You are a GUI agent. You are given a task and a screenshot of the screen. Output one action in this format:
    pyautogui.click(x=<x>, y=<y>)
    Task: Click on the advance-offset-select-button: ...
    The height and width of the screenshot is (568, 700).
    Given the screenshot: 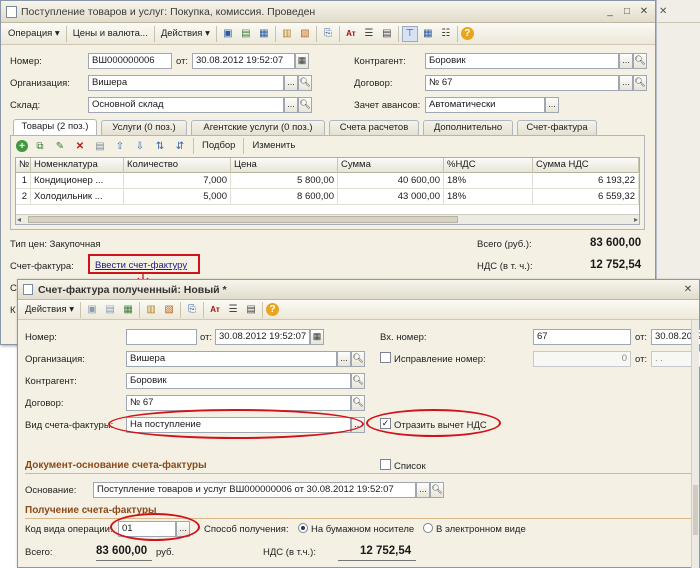 What is the action you would take?
    pyautogui.click(x=552, y=105)
    